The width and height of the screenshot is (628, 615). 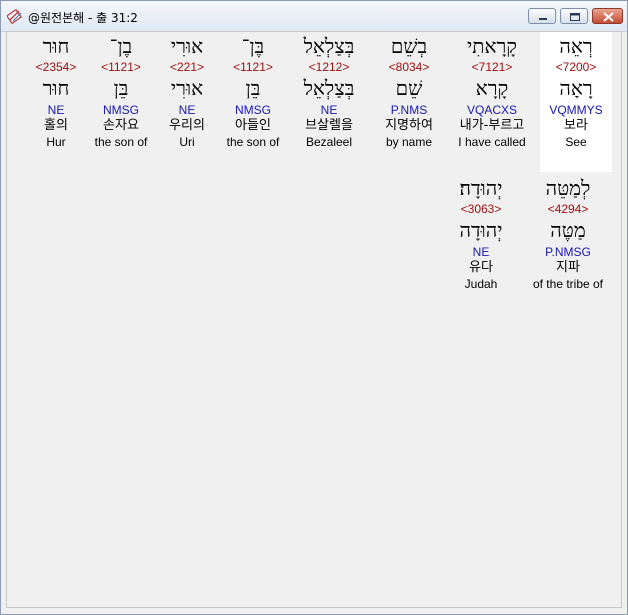 I want to click on parsing-code: VQMMYS, so click(x=576, y=110).